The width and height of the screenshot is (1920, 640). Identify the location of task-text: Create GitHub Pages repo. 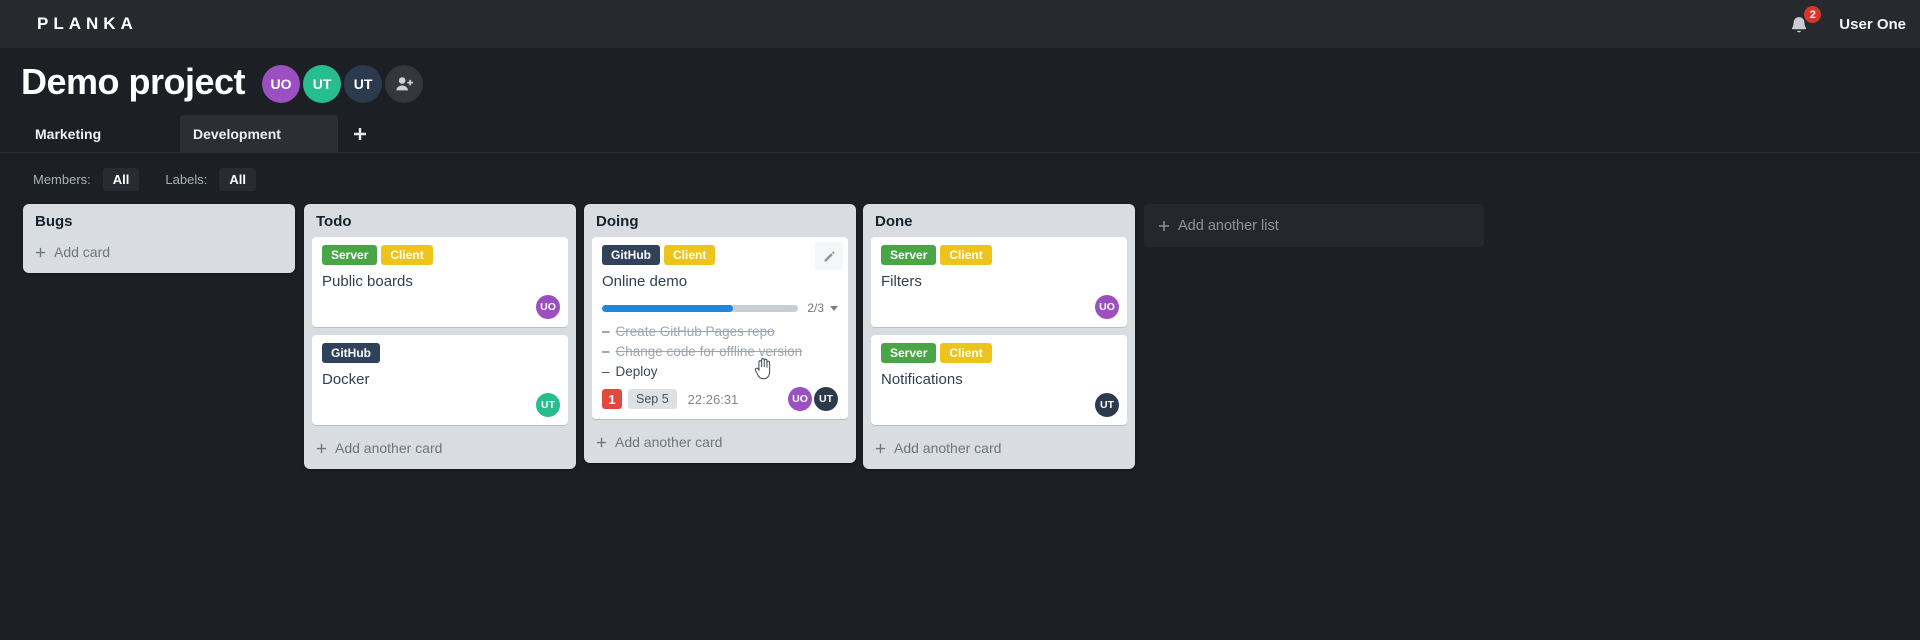
(695, 331).